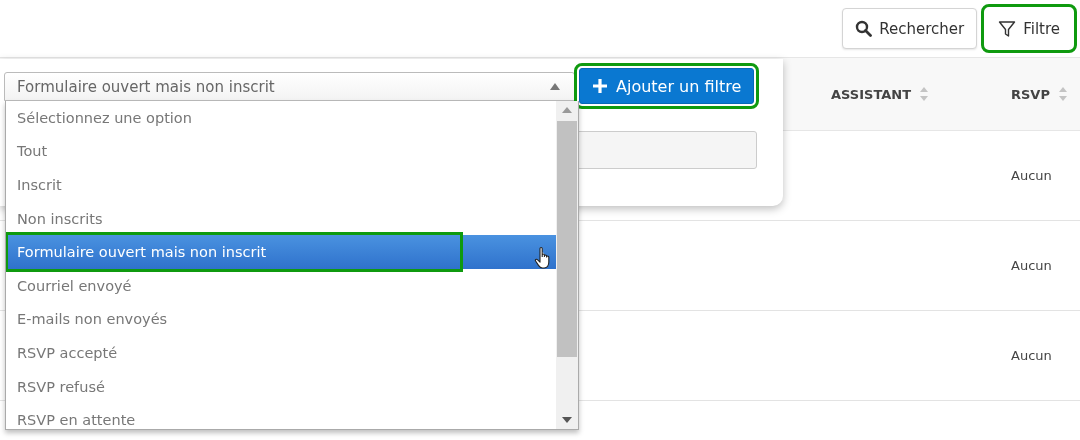  What do you see at coordinates (555, 86) in the screenshot?
I see `caret-icon` at bounding box center [555, 86].